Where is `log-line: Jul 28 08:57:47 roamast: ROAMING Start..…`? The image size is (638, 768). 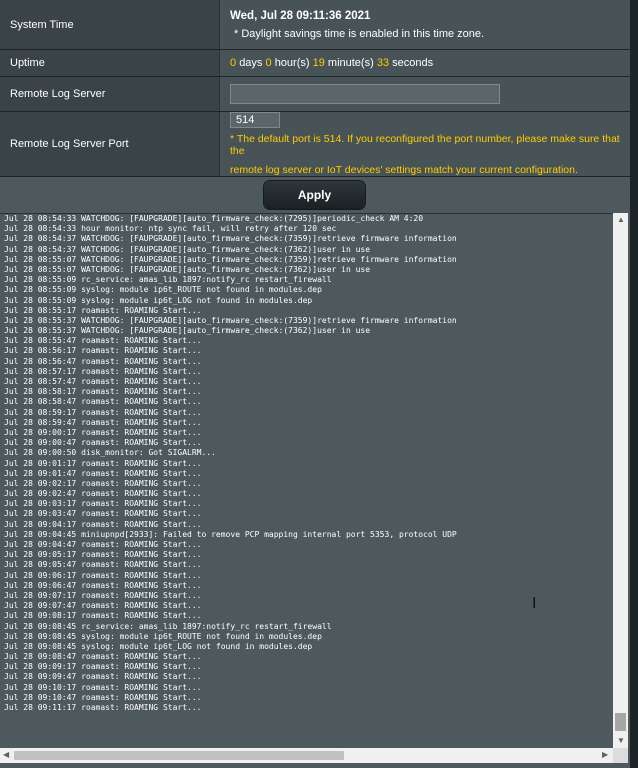
log-line: Jul 28 08:57:47 roamast: ROAMING Start..… is located at coordinates (103, 381).